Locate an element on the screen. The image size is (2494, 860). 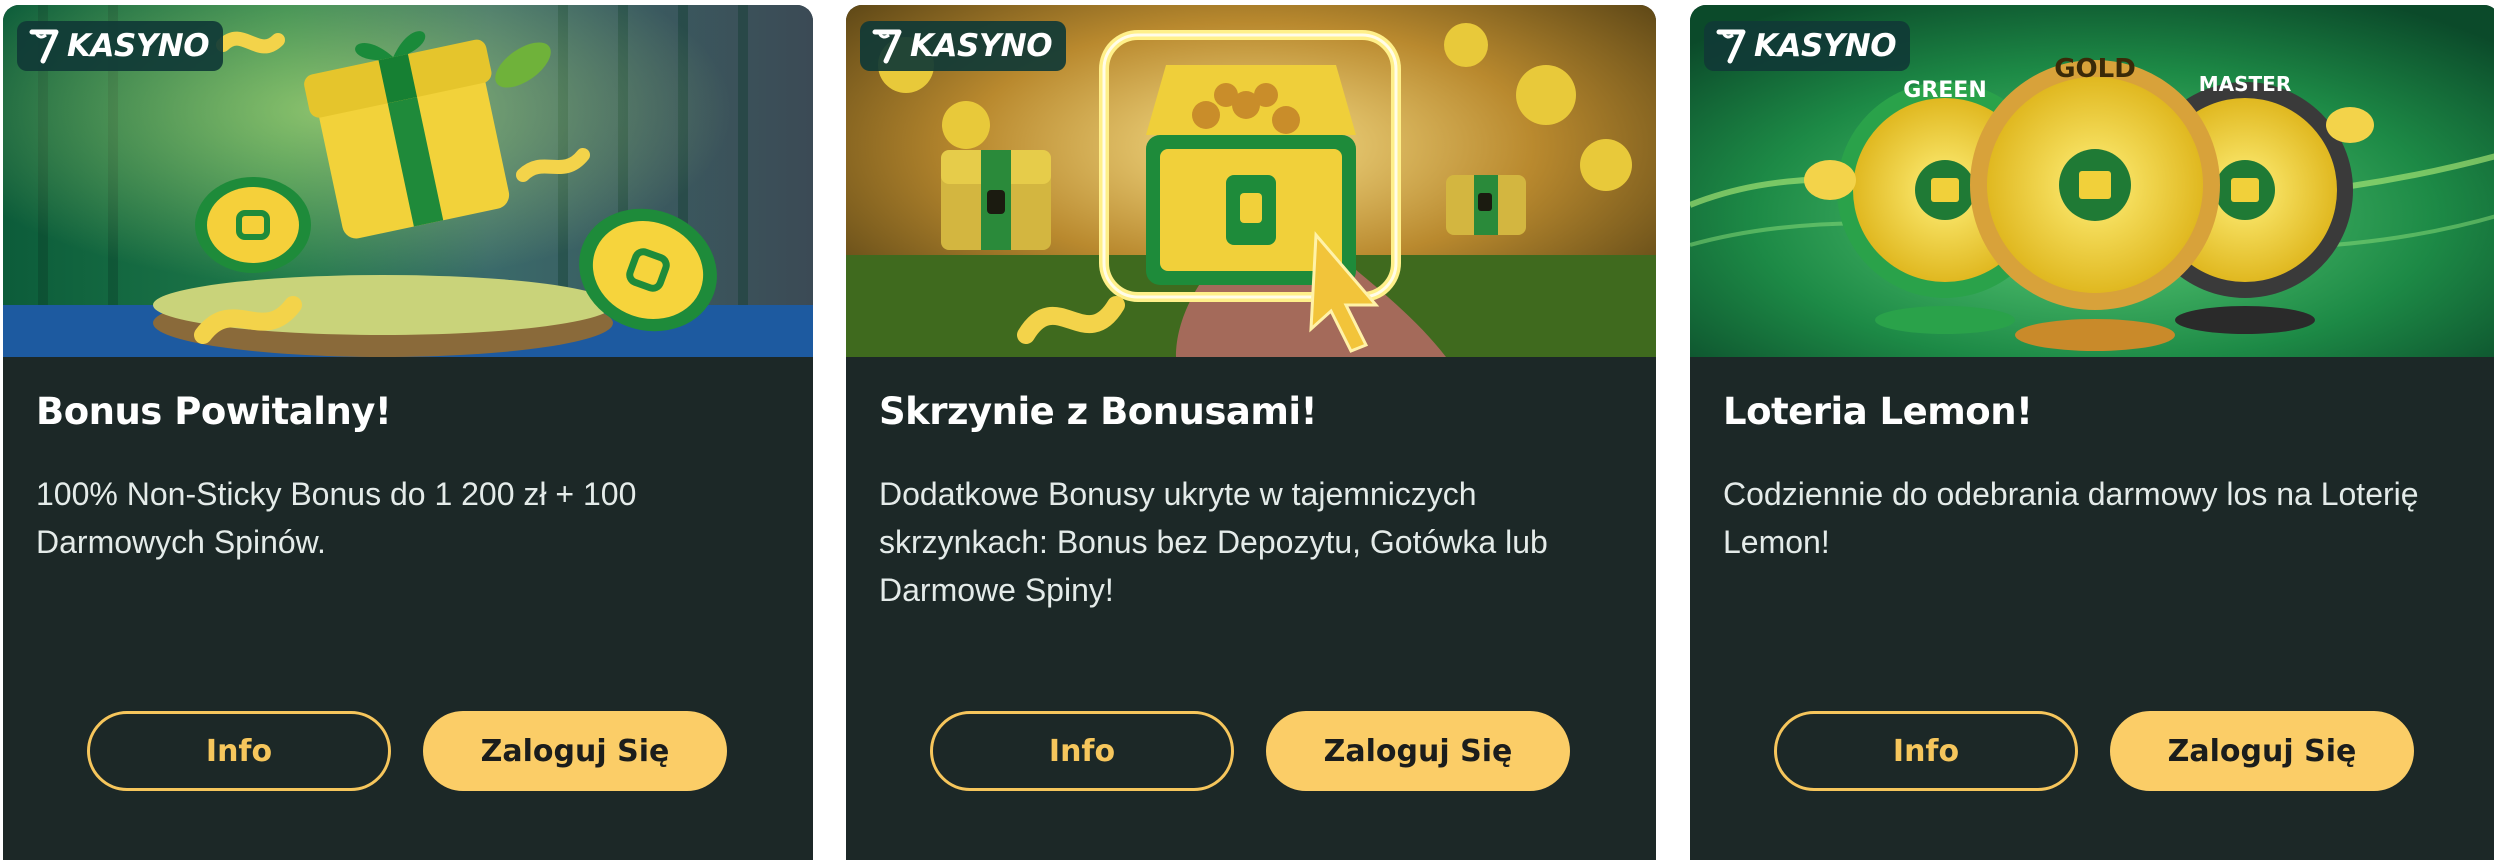
promo-title: Bonus Powitalny! is located at coordinates (214, 411).